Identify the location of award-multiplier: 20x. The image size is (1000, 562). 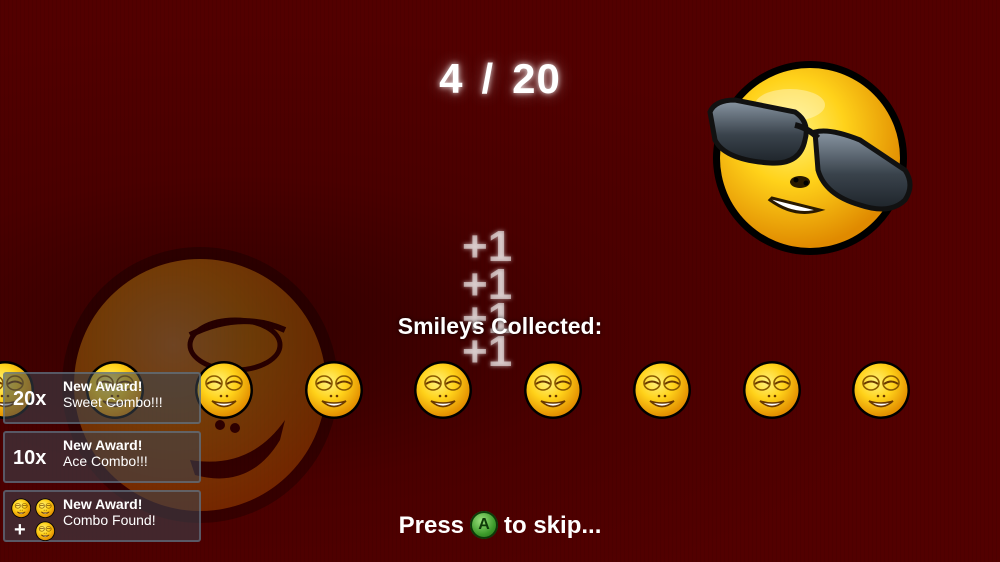
(30, 399).